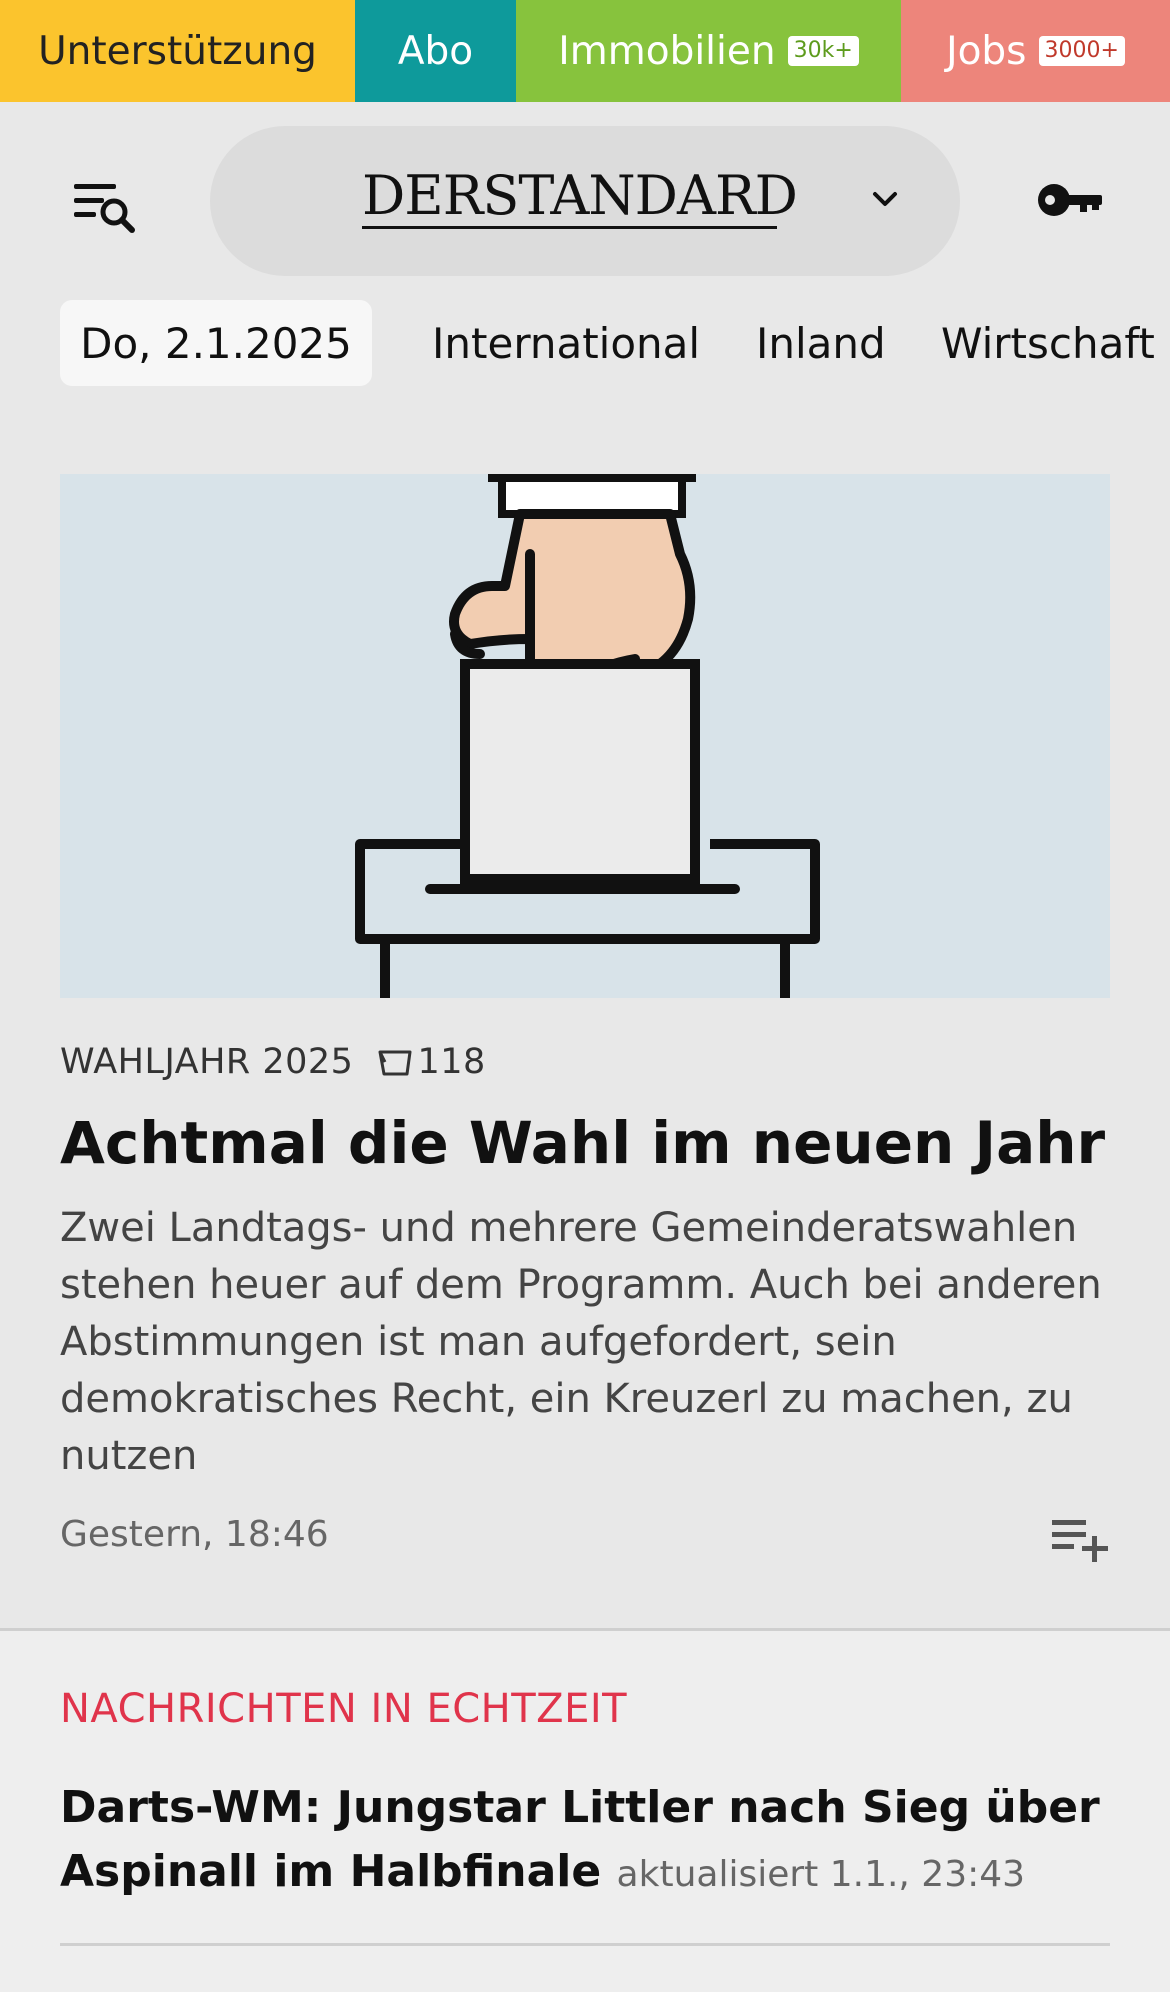  What do you see at coordinates (395, 1062) in the screenshot?
I see `comment-icon` at bounding box center [395, 1062].